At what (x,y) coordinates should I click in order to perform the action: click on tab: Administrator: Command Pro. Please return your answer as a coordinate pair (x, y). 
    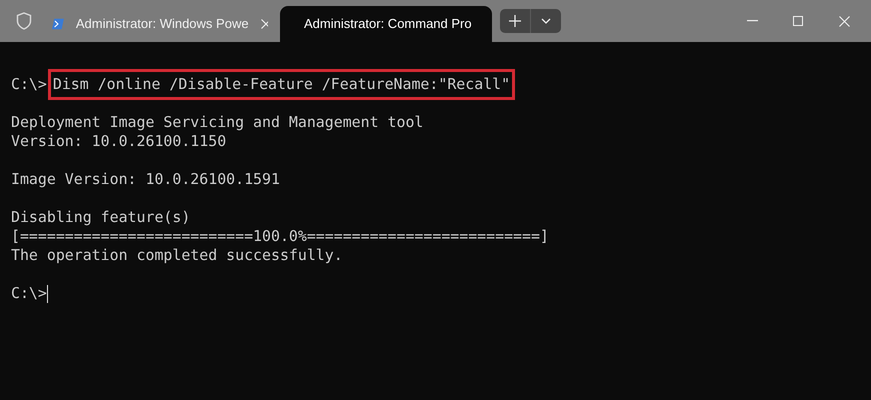
    Looking at the image, I should click on (386, 24).